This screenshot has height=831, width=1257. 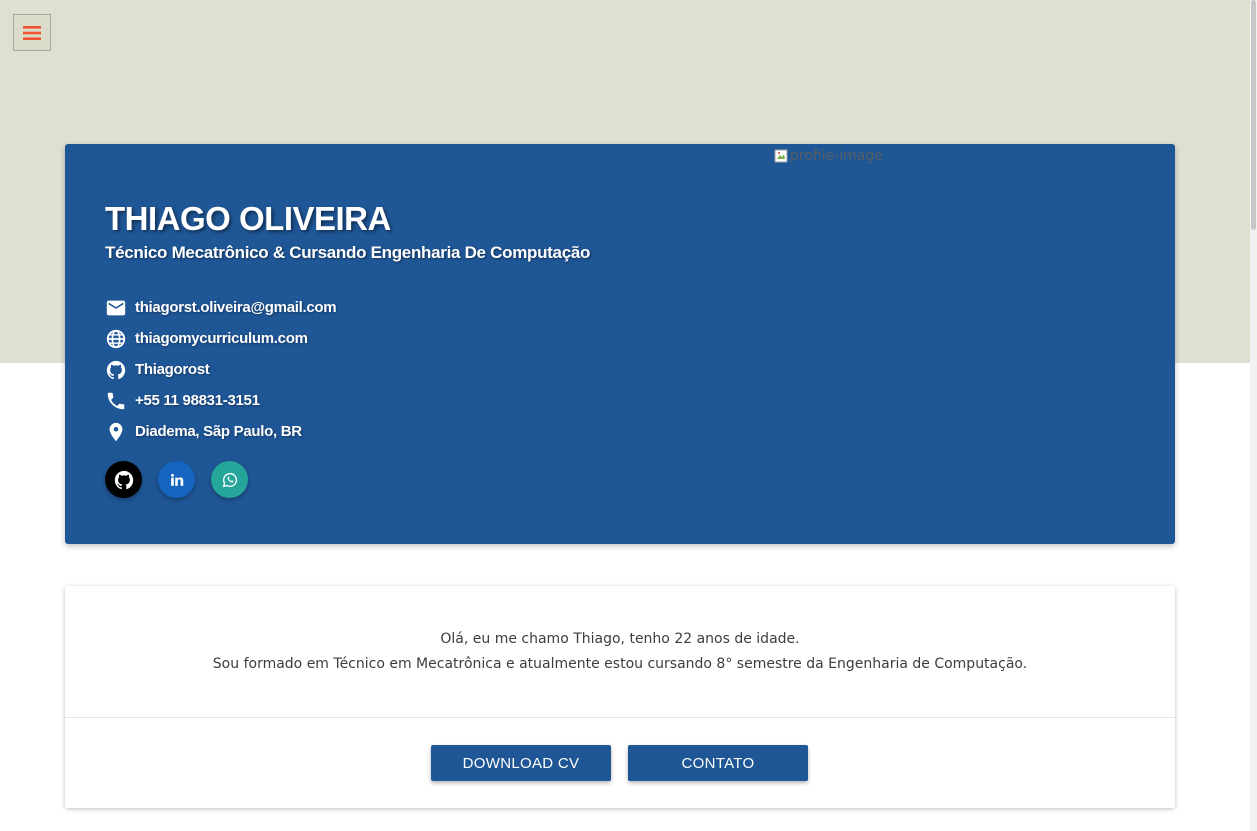 I want to click on linkedin-social-button, so click(x=176, y=479).